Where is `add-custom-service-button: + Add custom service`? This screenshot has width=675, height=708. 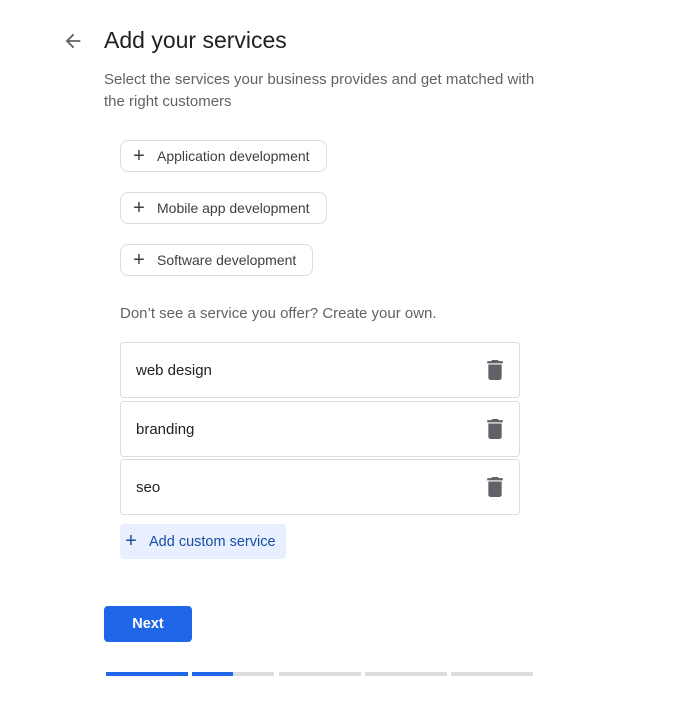 add-custom-service-button: + Add custom service is located at coordinates (203, 541).